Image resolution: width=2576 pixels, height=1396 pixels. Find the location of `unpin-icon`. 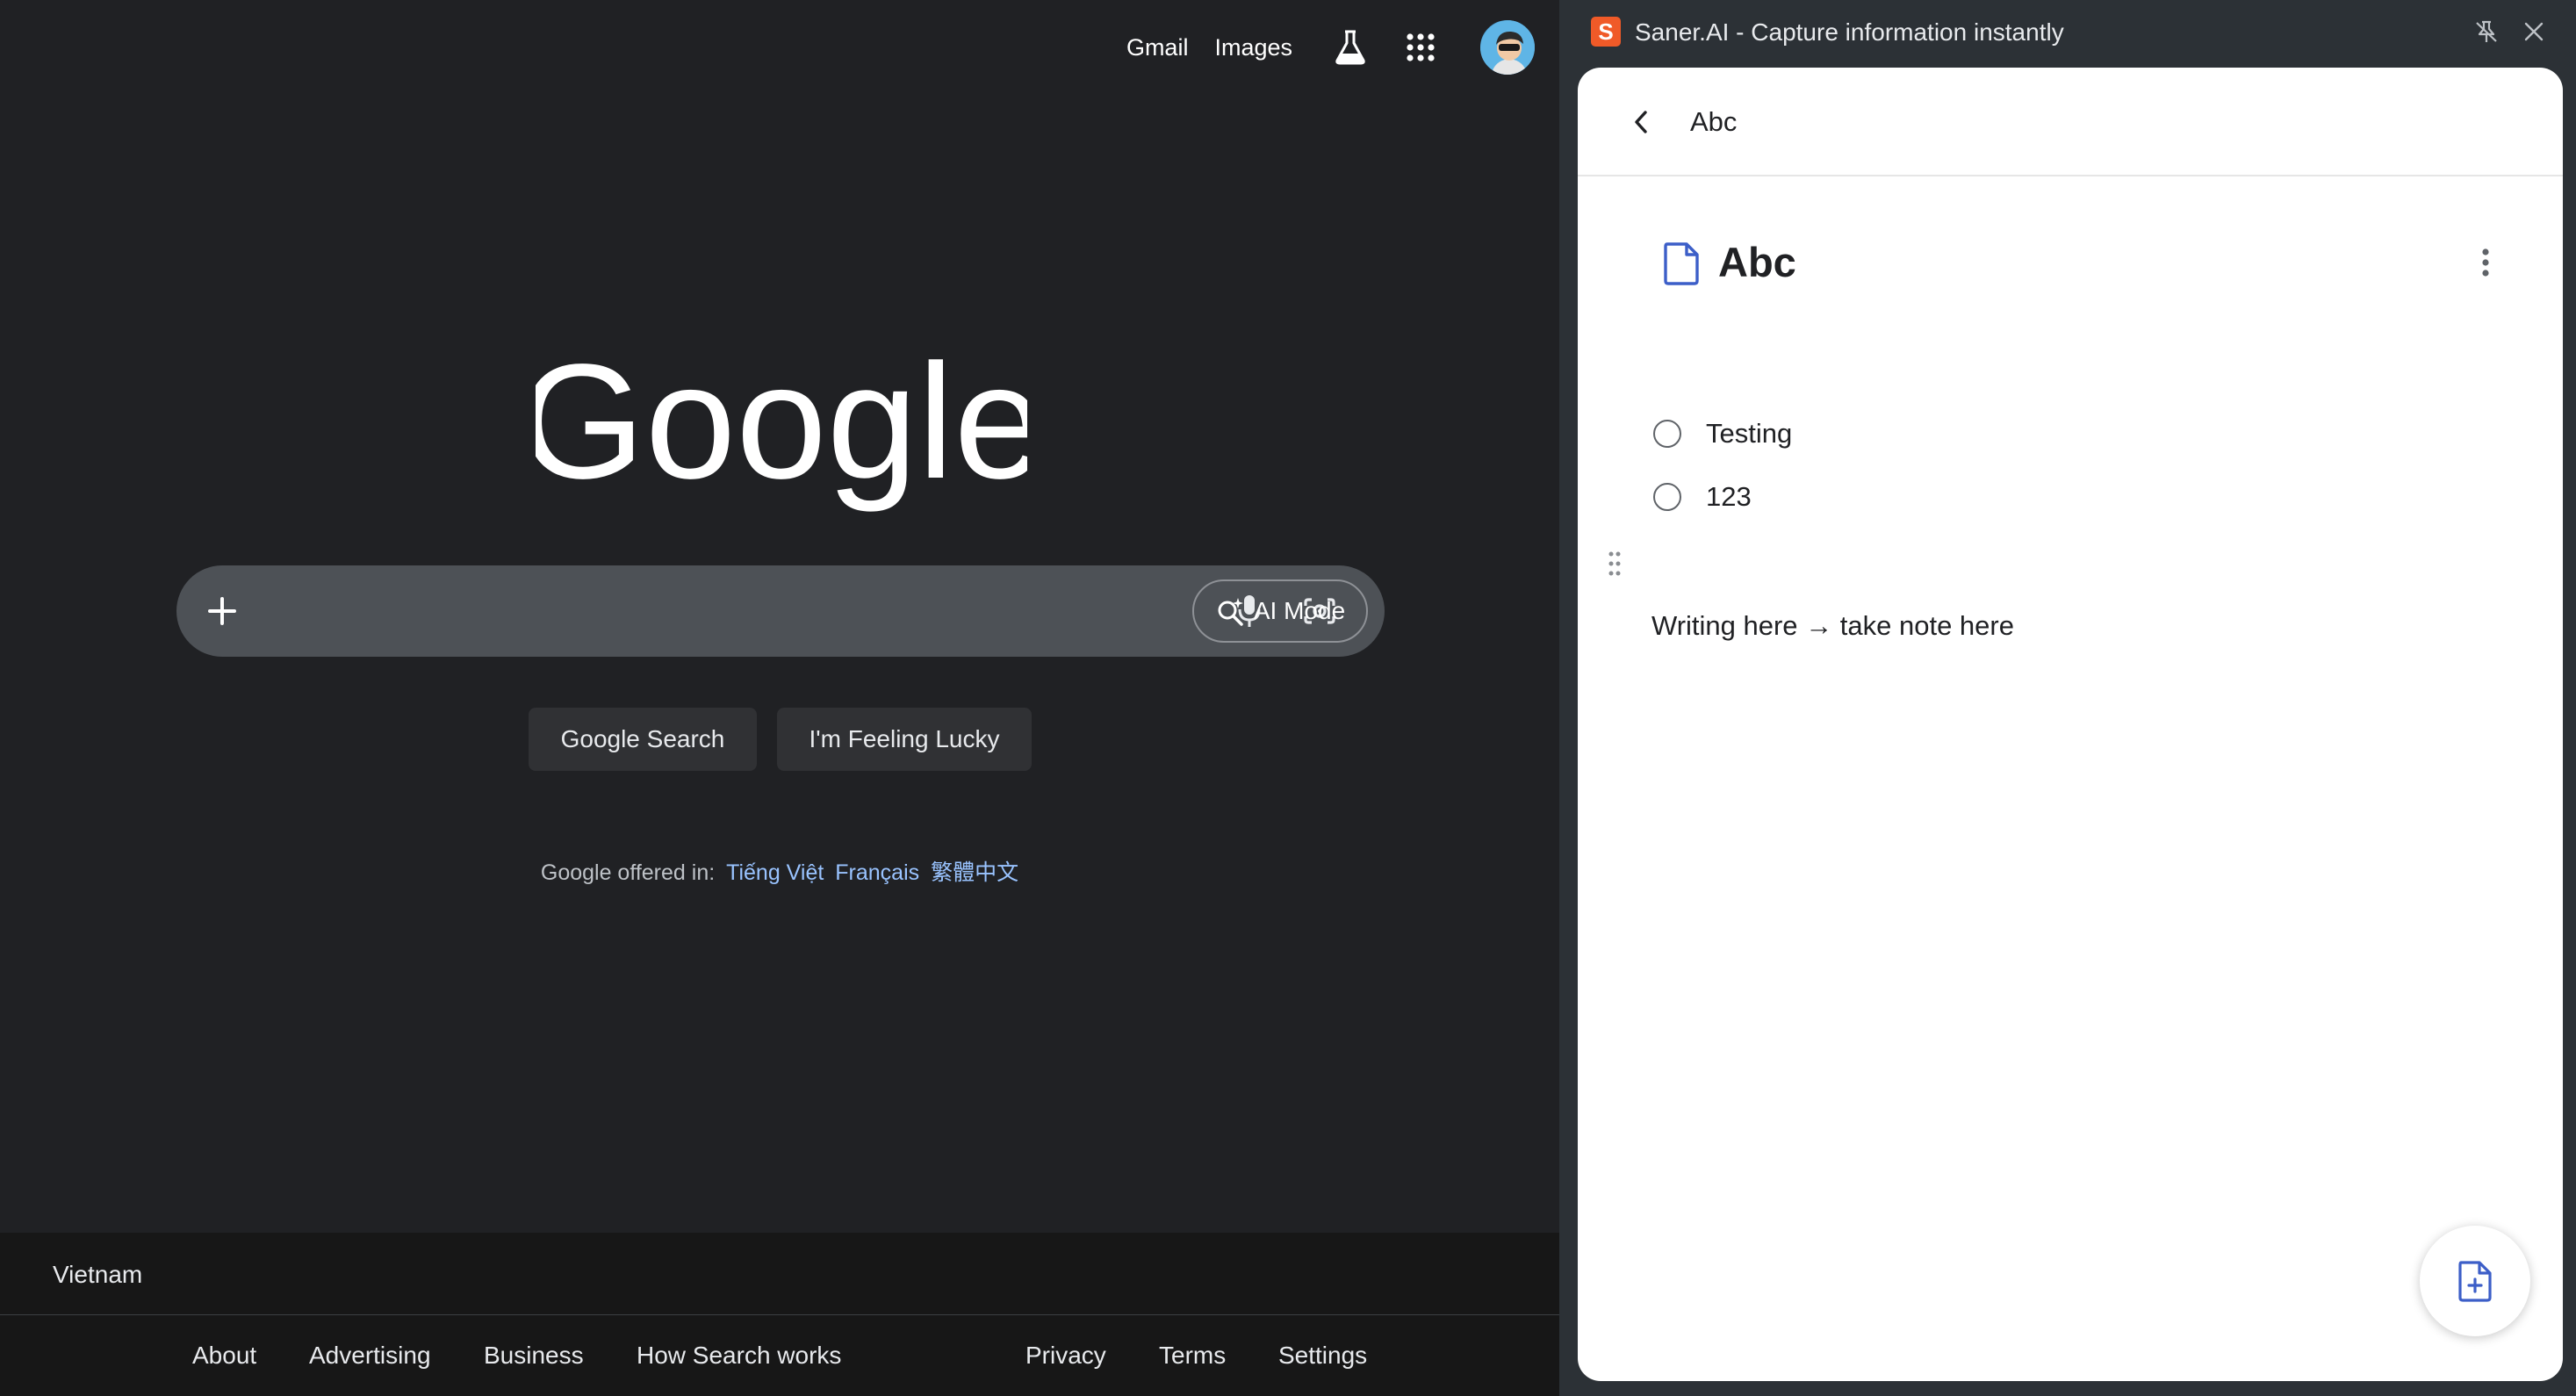

unpin-icon is located at coordinates (2486, 32).